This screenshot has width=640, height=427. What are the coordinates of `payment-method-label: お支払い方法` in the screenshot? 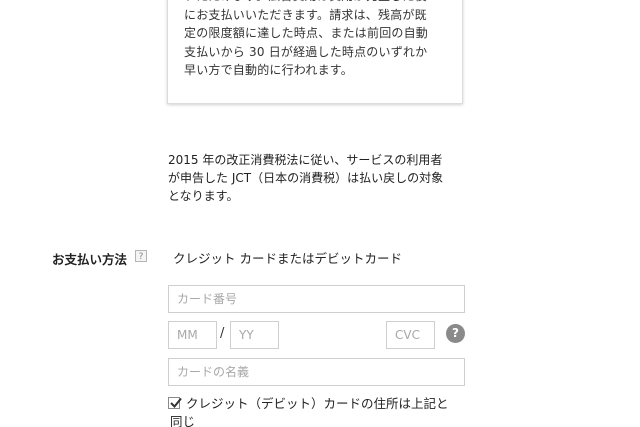 It's located at (90, 259).